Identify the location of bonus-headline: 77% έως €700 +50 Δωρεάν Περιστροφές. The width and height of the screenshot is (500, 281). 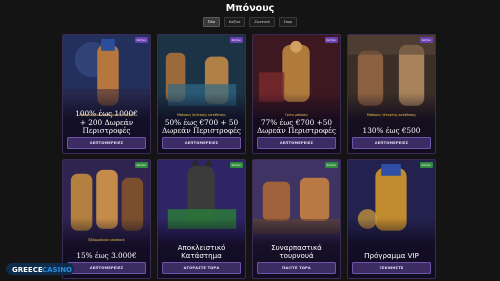
(296, 126).